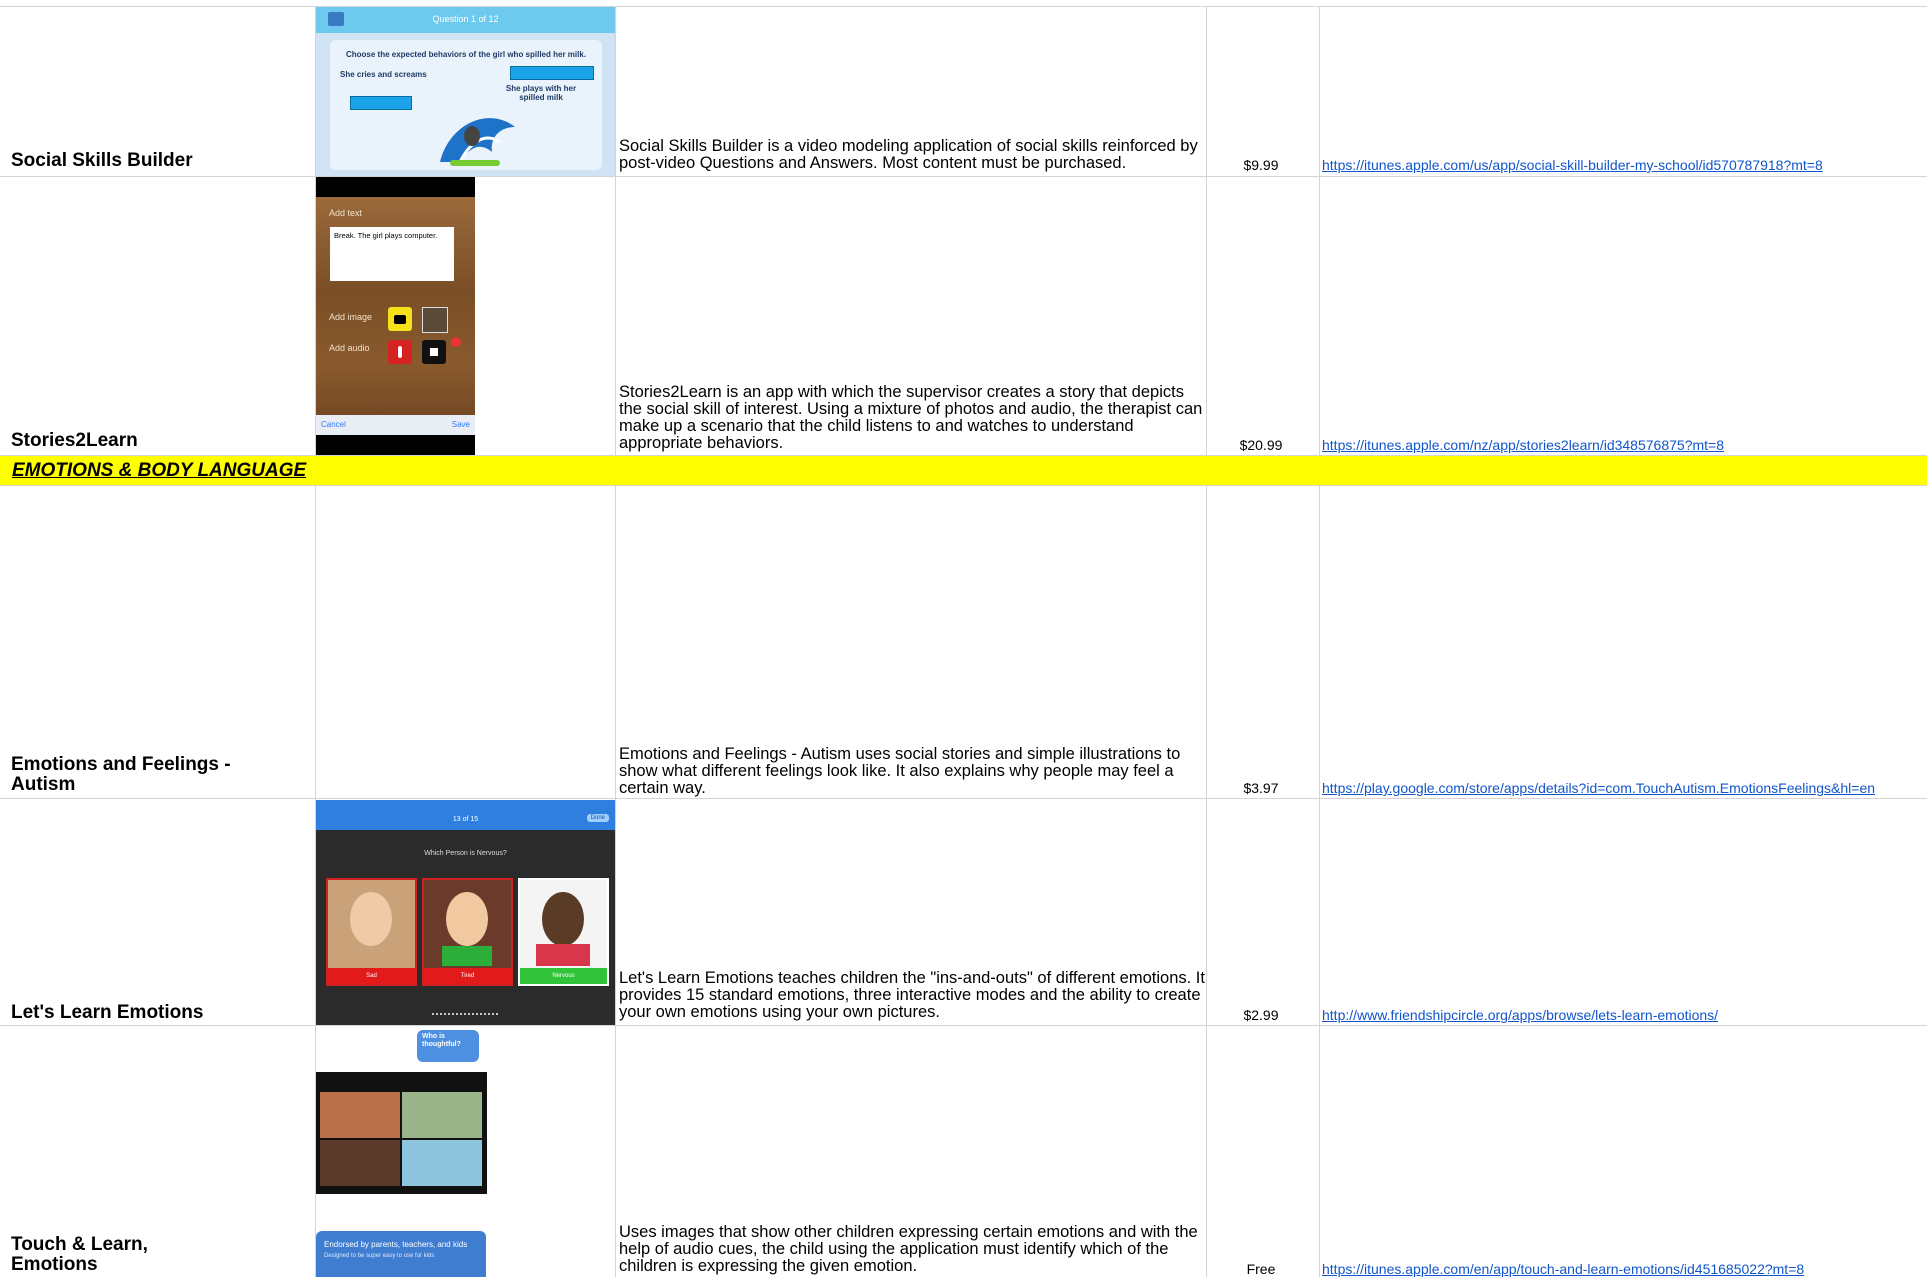 The width and height of the screenshot is (1927, 1277). I want to click on option-b: She plays with her spilled milk, so click(541, 93).